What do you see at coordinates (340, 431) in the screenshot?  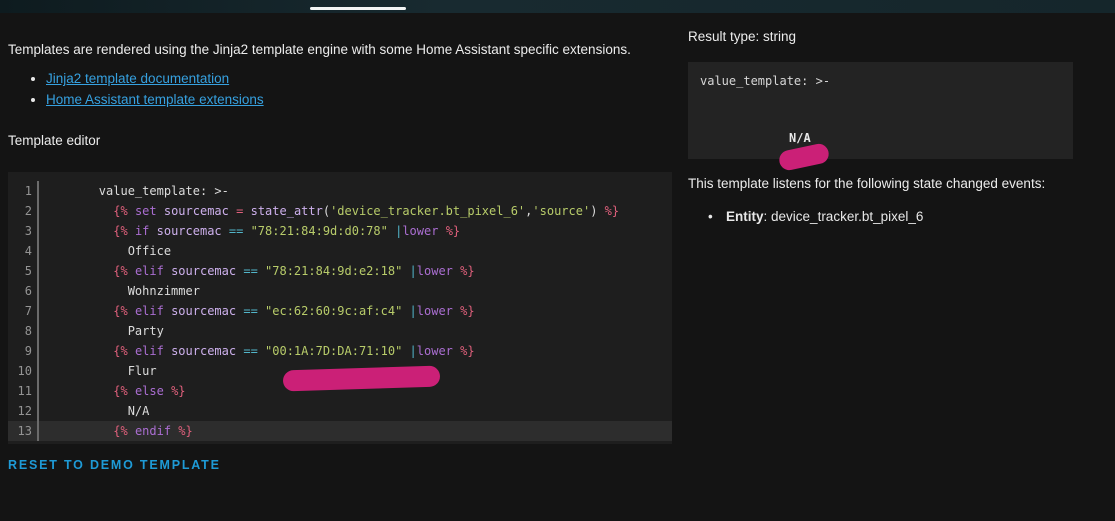 I see `code-line: 13 {% endif %}` at bounding box center [340, 431].